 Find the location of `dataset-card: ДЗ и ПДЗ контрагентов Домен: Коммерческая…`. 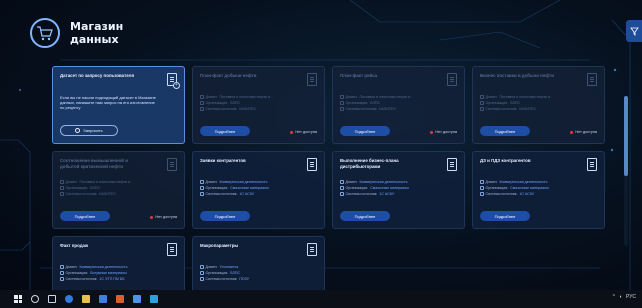

dataset-card: ДЗ и ПДЗ контрагентов Домен: Коммерческая… is located at coordinates (538, 190).